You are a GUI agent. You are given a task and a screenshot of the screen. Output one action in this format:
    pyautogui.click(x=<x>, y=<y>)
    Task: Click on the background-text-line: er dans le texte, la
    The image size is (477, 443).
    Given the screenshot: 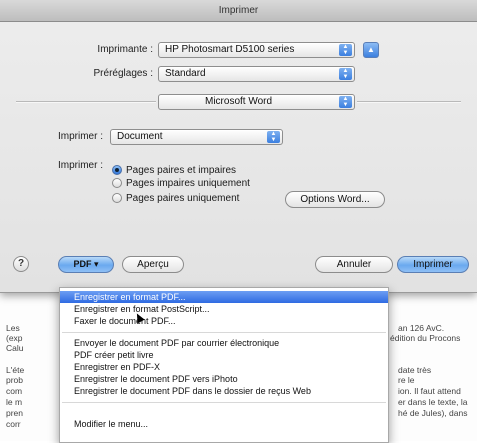 What is the action you would take?
    pyautogui.click(x=433, y=402)
    